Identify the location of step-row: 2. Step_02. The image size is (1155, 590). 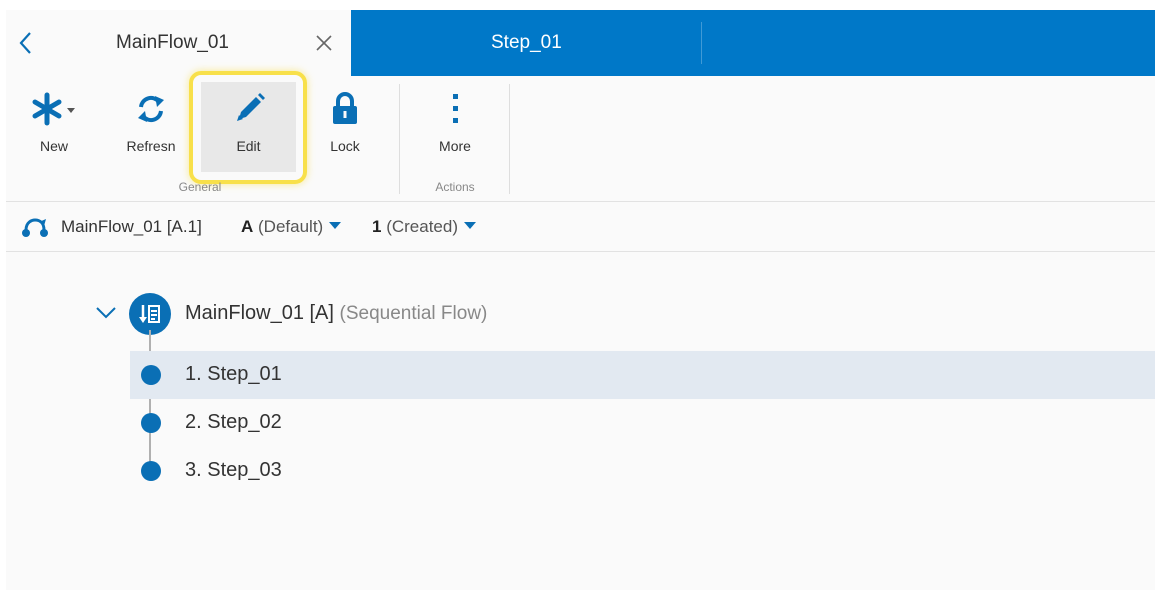
(642, 423).